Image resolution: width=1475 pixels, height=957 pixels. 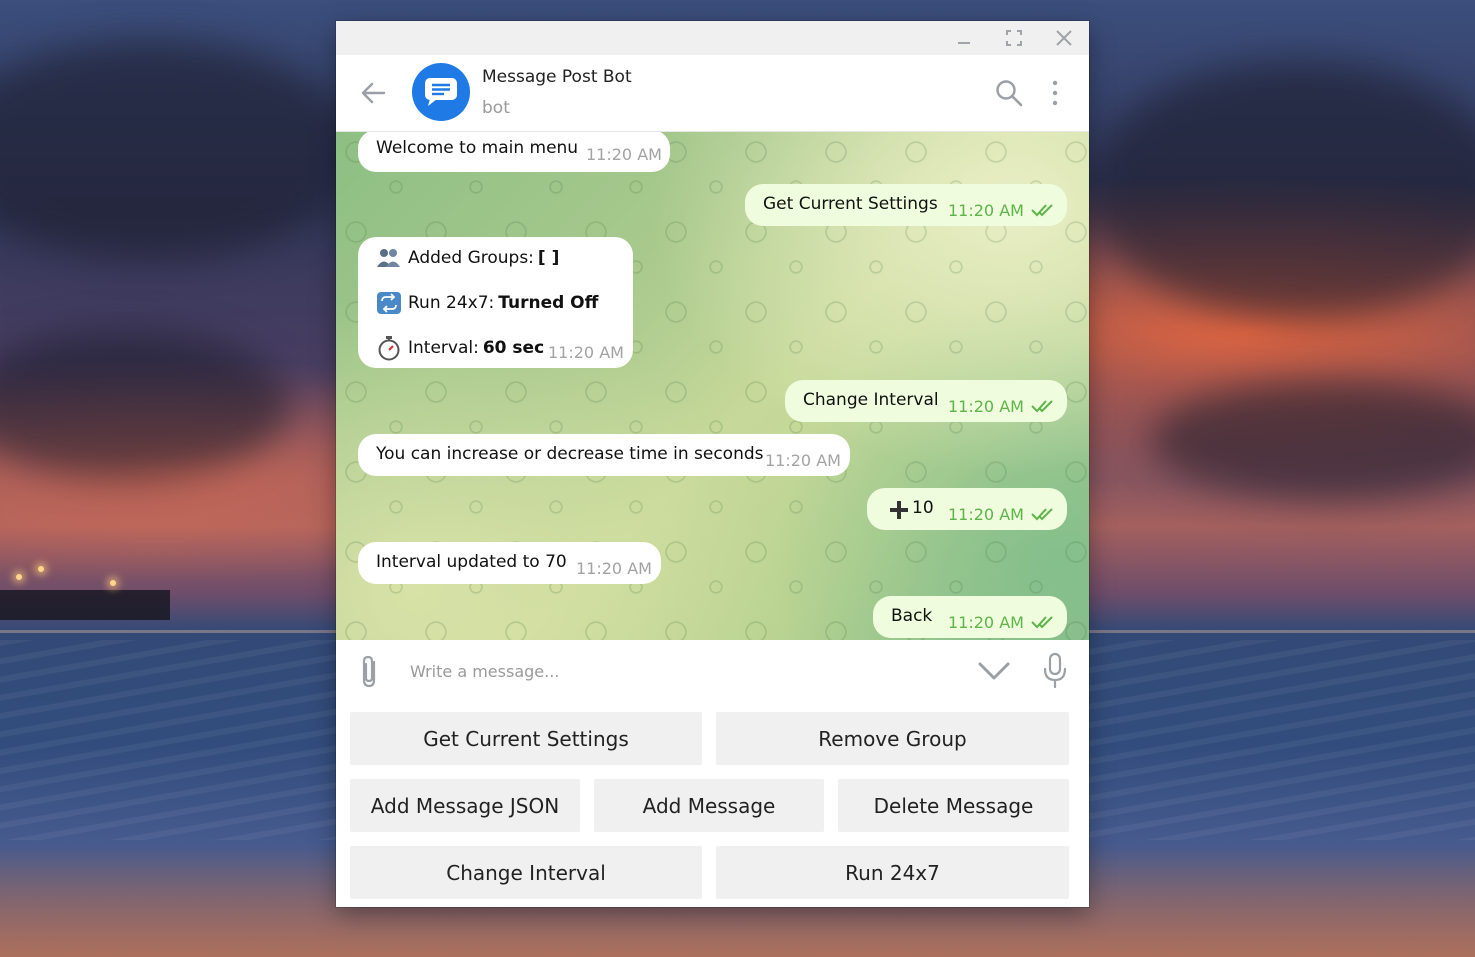 What do you see at coordinates (964, 43) in the screenshot?
I see `minimize-icon` at bounding box center [964, 43].